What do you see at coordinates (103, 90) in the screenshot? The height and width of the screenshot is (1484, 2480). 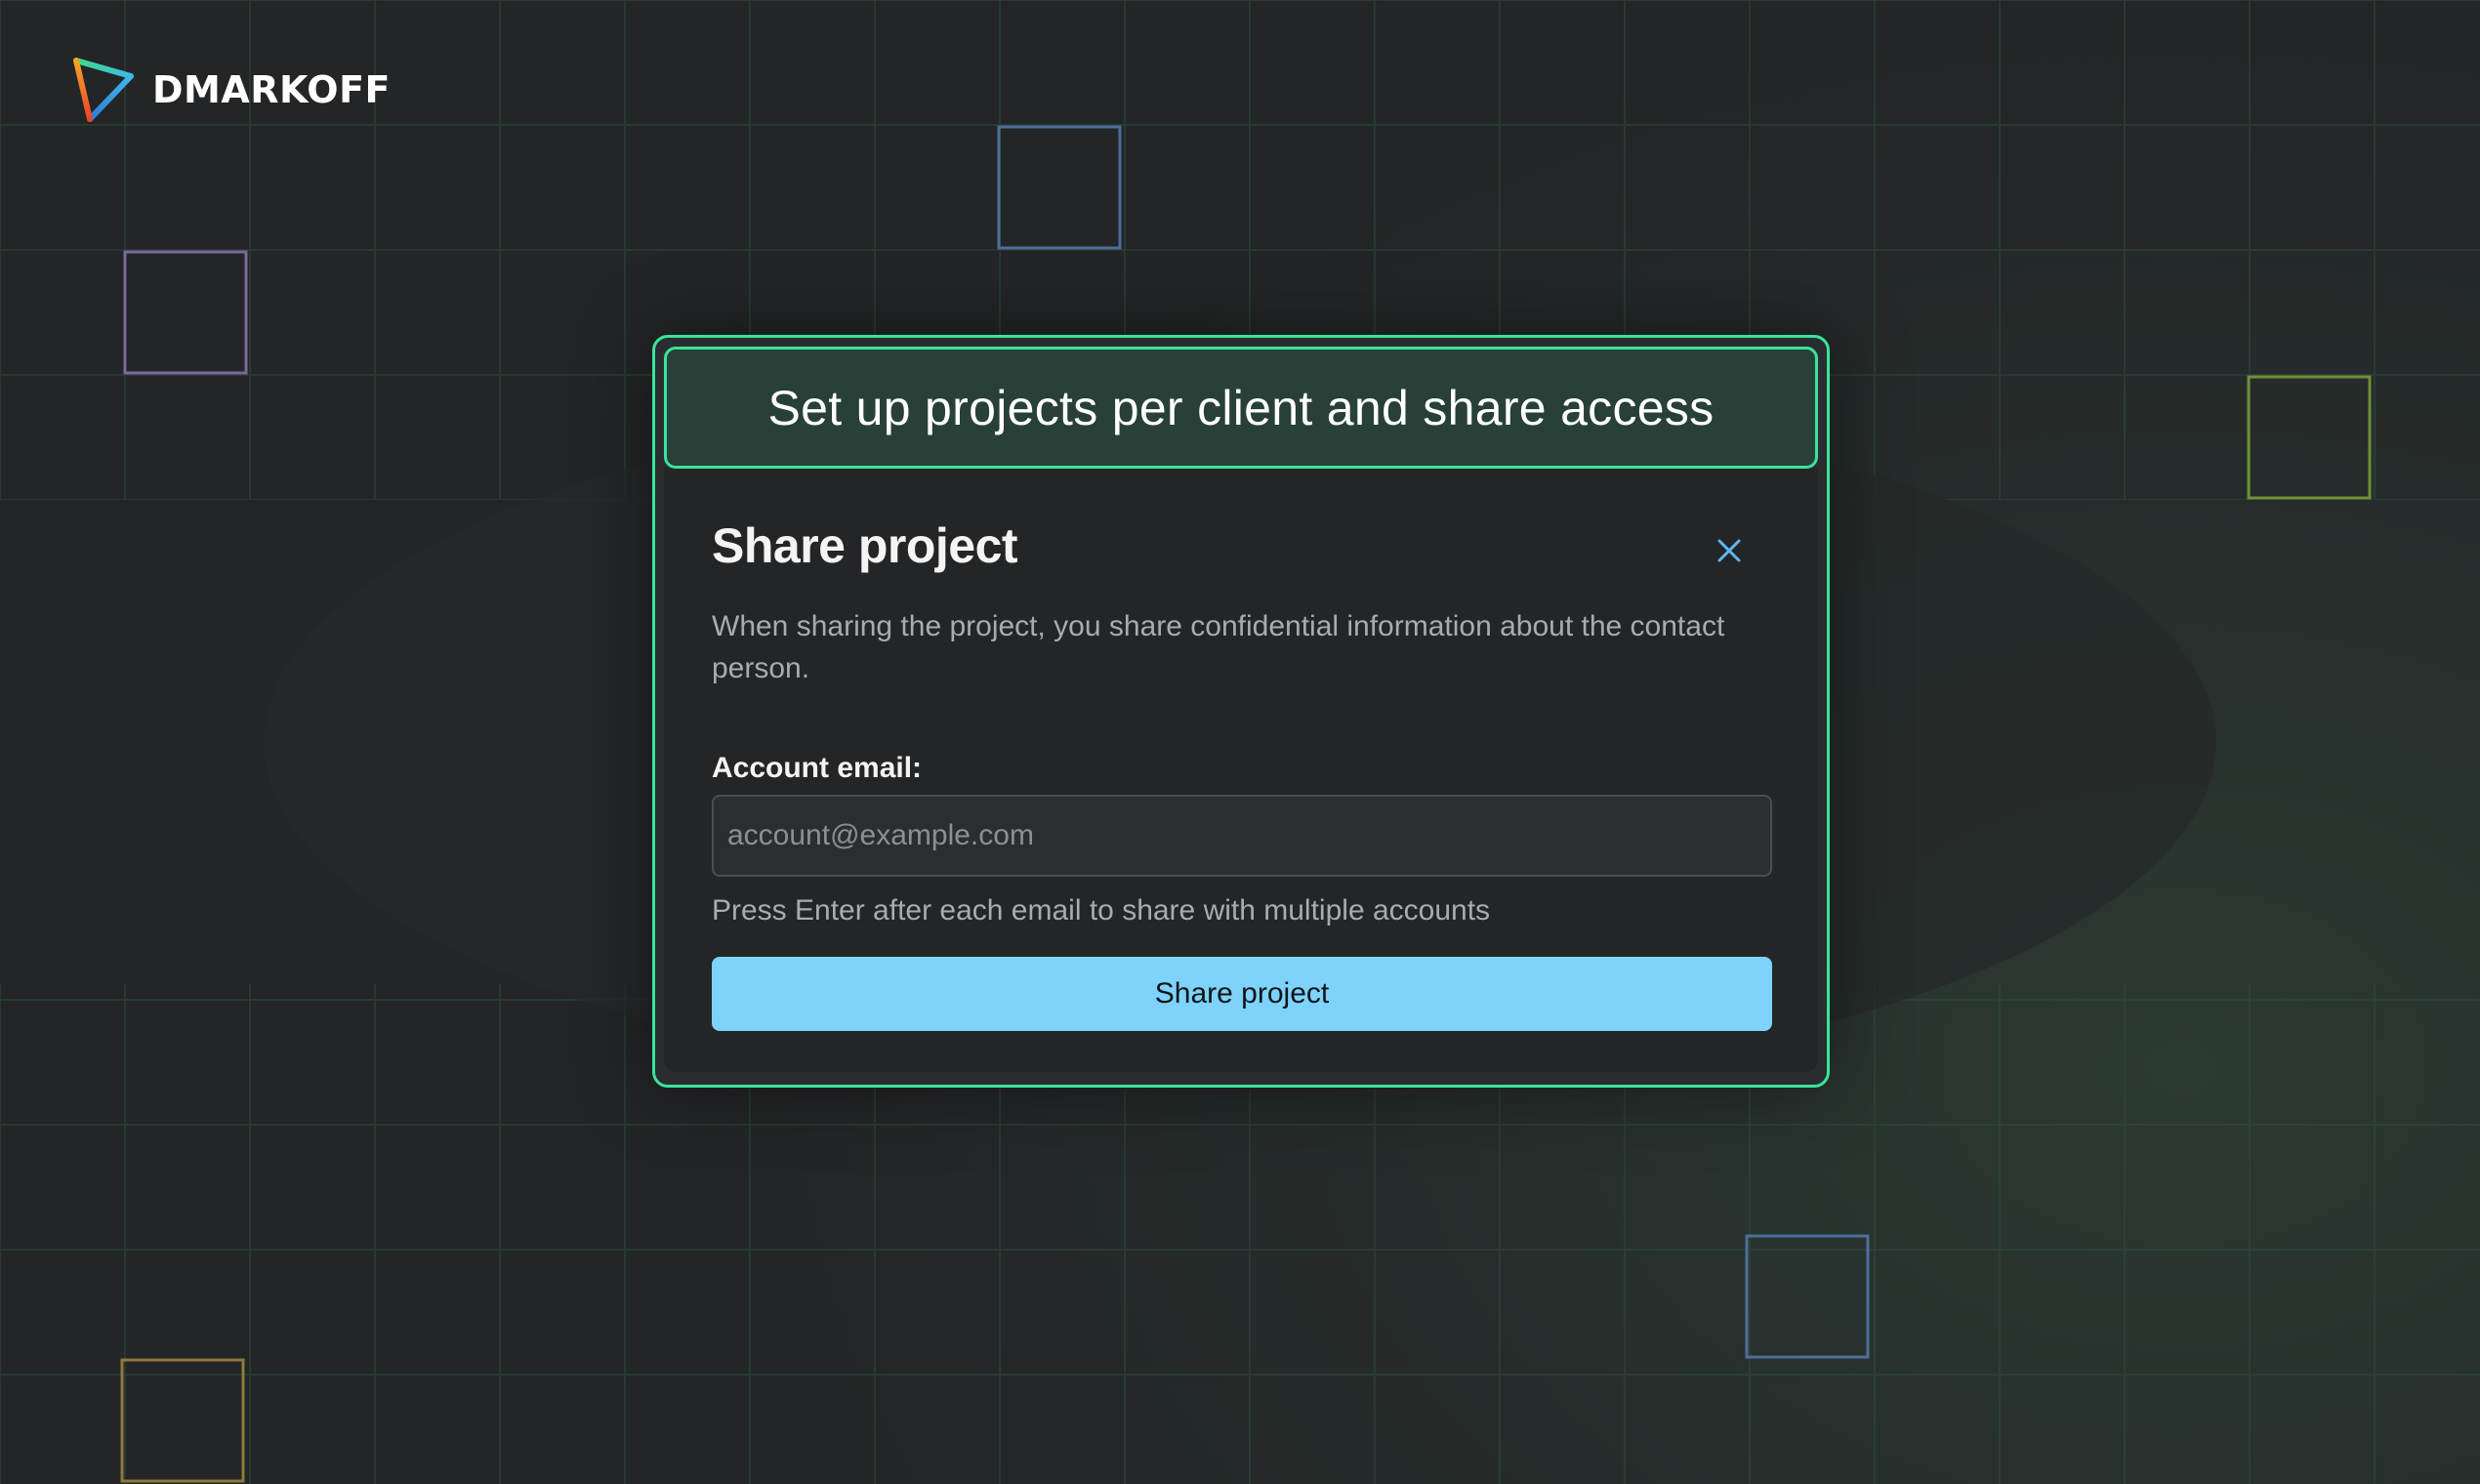 I see `triangle-play-logo-icon` at bounding box center [103, 90].